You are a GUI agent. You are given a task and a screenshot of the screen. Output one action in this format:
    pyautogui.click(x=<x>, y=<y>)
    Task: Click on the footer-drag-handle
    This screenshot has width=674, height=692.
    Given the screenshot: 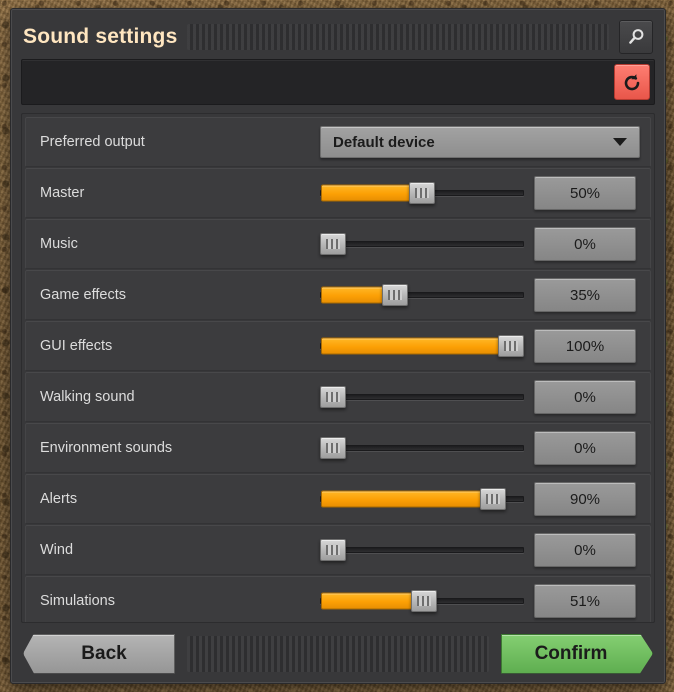 What is the action you would take?
    pyautogui.click(x=338, y=653)
    